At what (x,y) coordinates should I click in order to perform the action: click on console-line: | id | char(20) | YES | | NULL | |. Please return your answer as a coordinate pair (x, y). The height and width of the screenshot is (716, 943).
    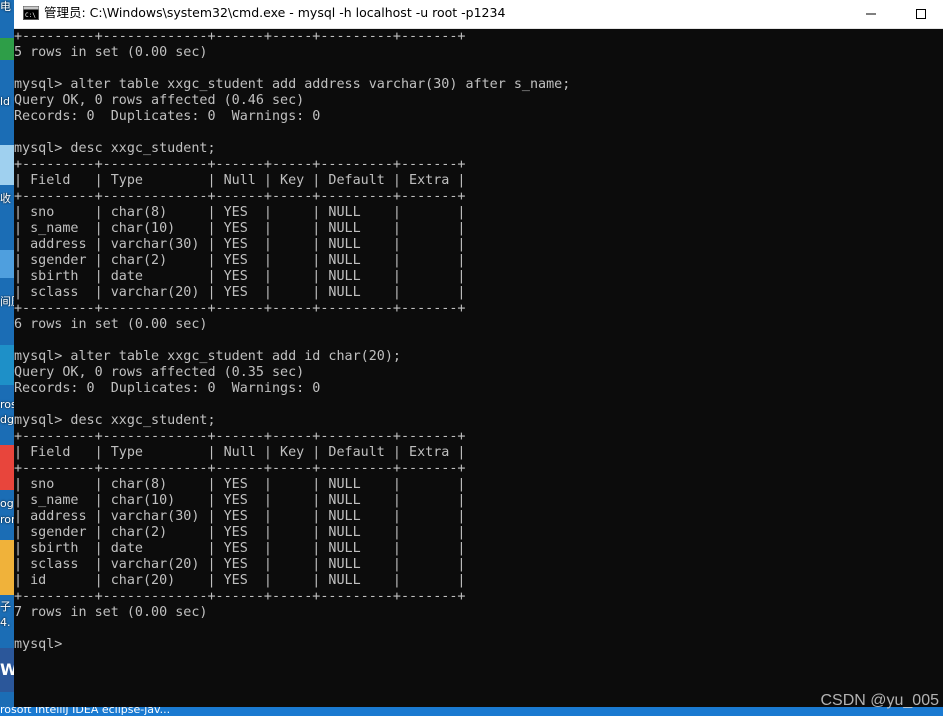
    Looking at the image, I should click on (240, 580).